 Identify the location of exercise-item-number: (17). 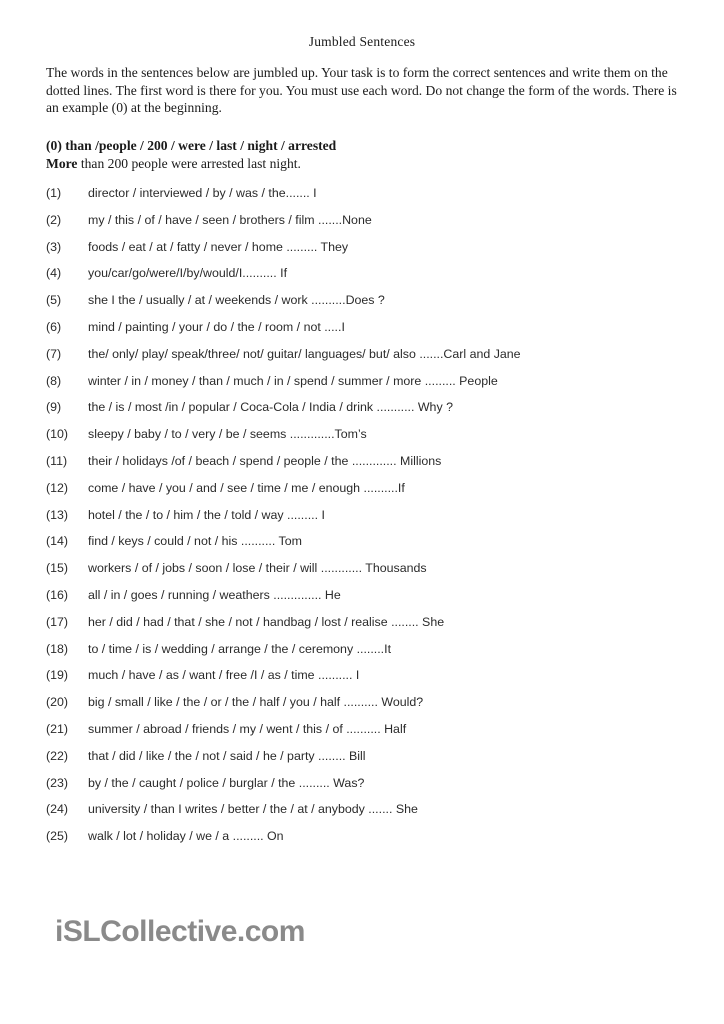
(57, 621).